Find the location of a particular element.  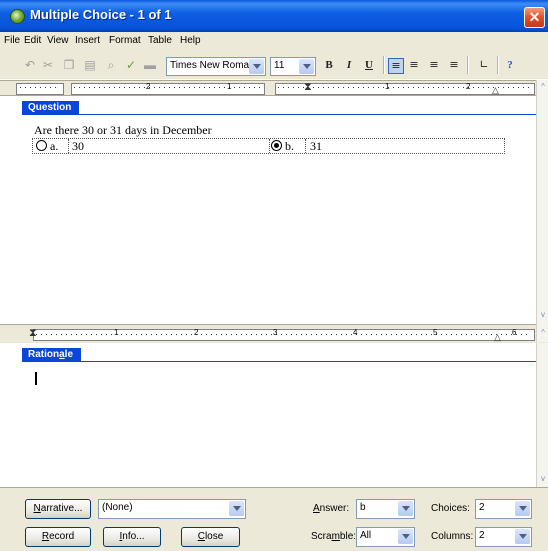

menu-help: Help is located at coordinates (190, 40).